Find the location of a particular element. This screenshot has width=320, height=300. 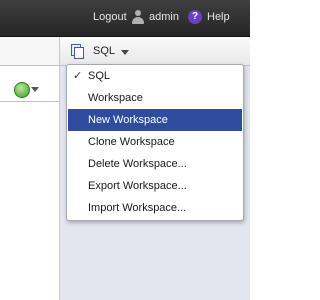

right-toolbar: SQL is located at coordinates (155, 51).